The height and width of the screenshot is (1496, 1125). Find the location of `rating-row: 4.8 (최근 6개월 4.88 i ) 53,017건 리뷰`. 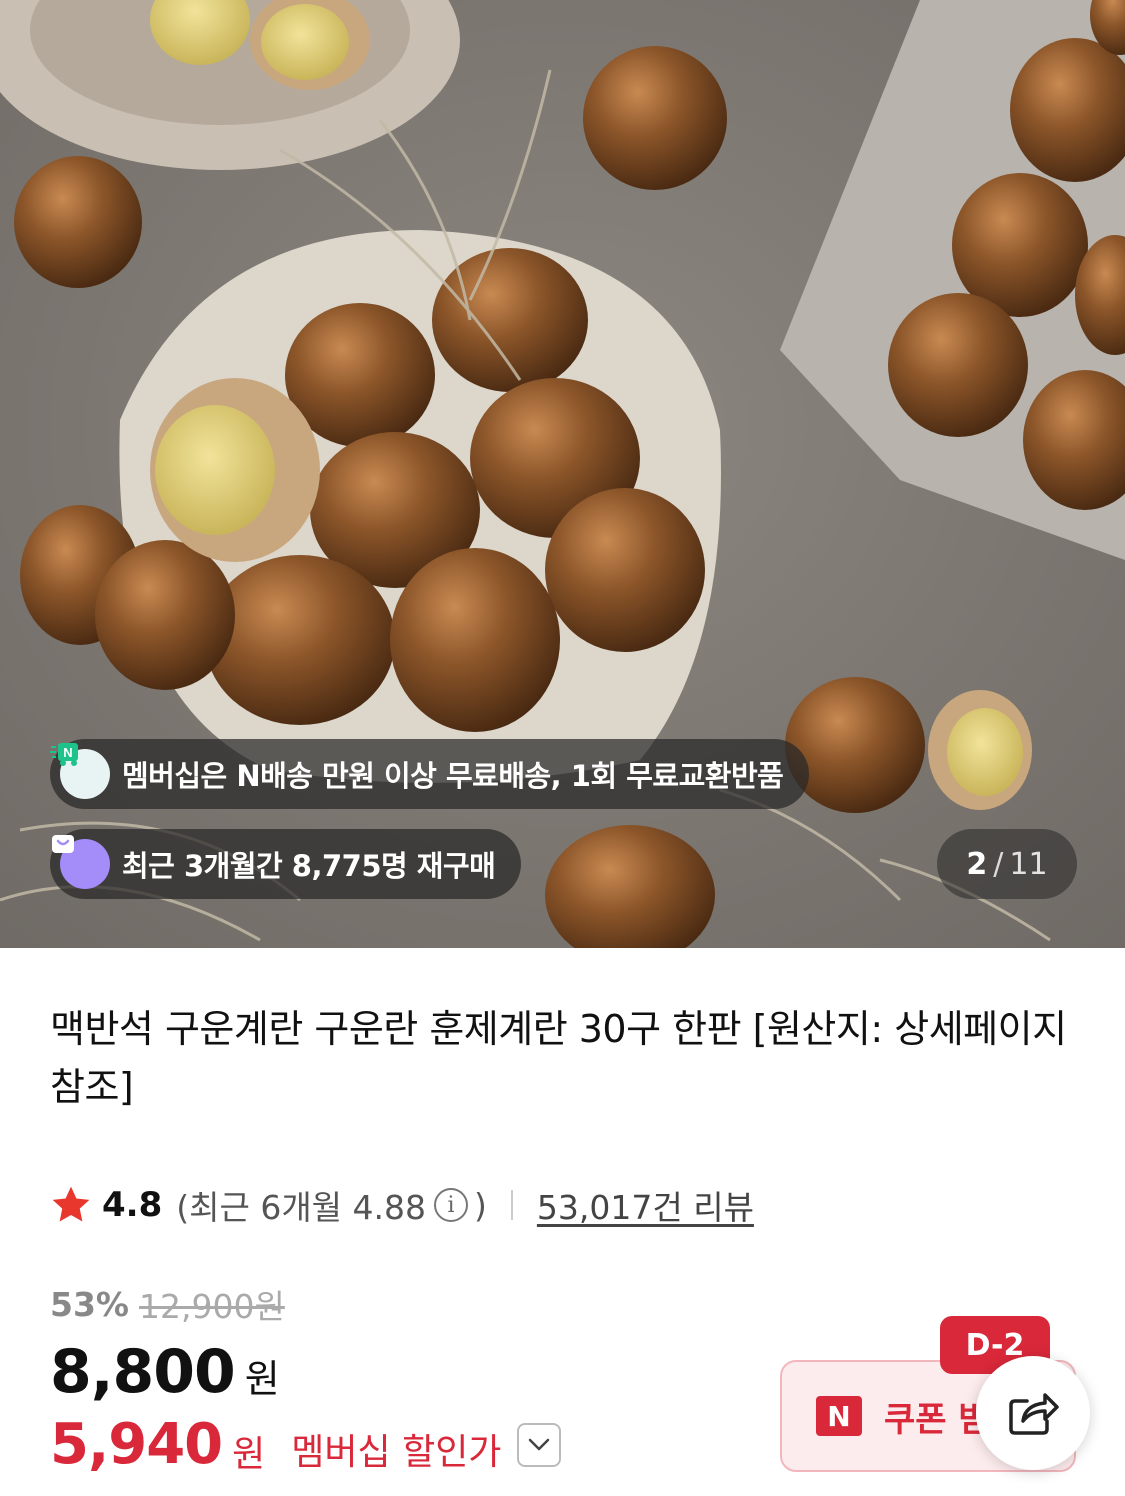

rating-row: 4.8 (최근 6개월 4.88 i ) 53,017건 리뷰 is located at coordinates (402, 1205).